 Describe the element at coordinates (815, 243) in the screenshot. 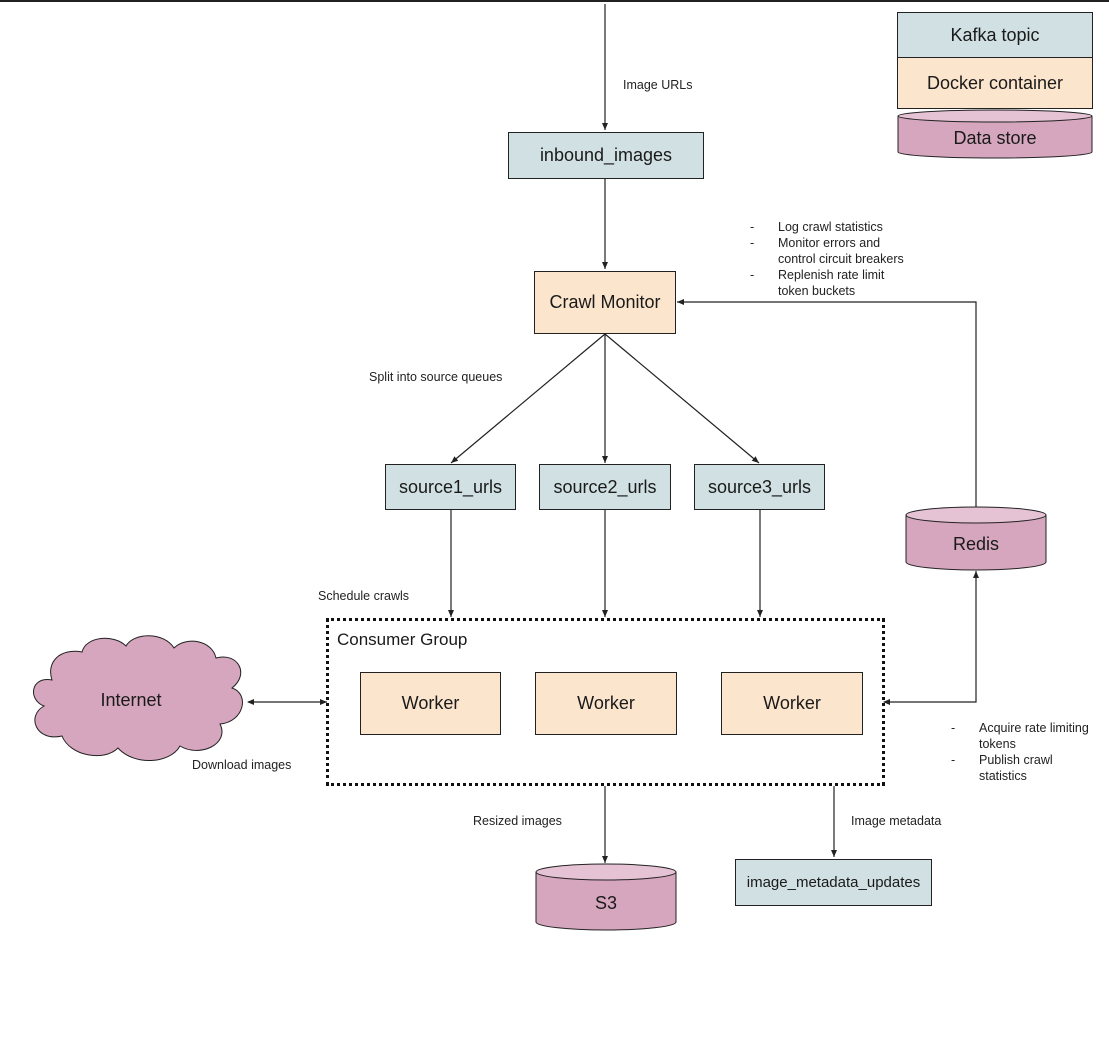

I see `note-row: - Monitor errors and` at that location.